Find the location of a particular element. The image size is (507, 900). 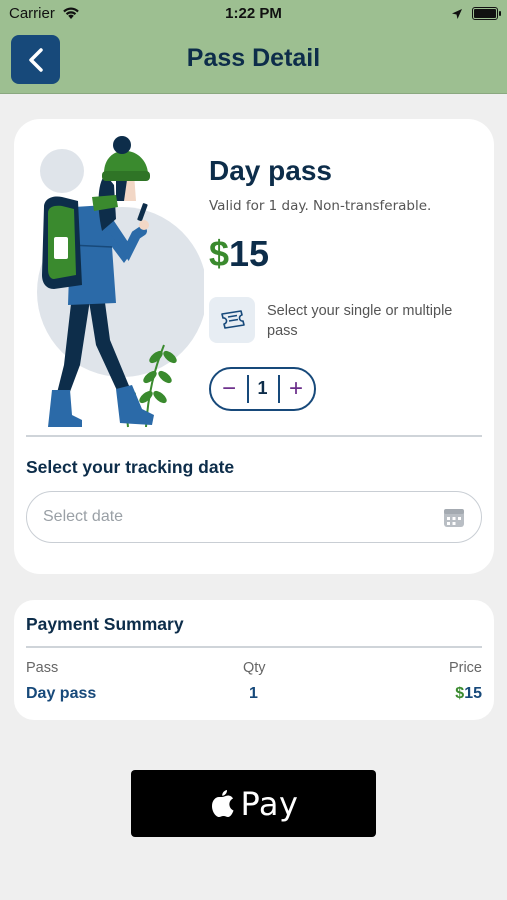

summary-header-pass: Pass is located at coordinates (42, 668).